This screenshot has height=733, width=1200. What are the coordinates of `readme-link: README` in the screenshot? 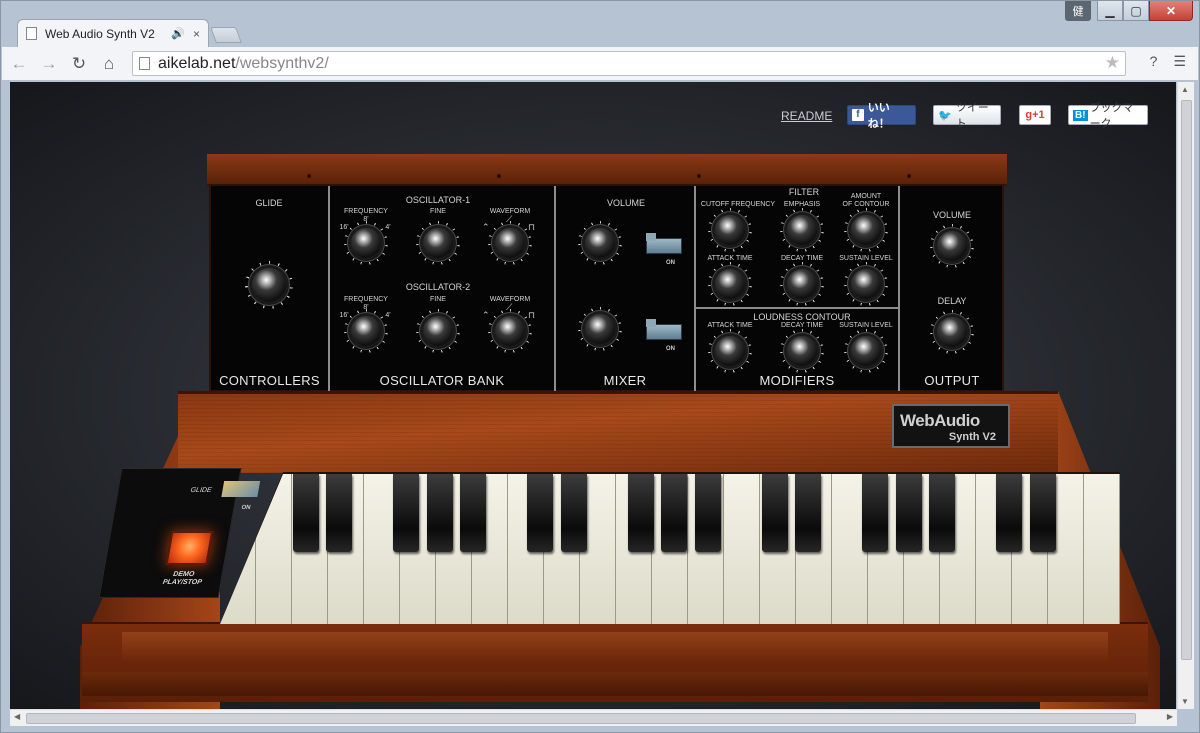 It's located at (806, 116).